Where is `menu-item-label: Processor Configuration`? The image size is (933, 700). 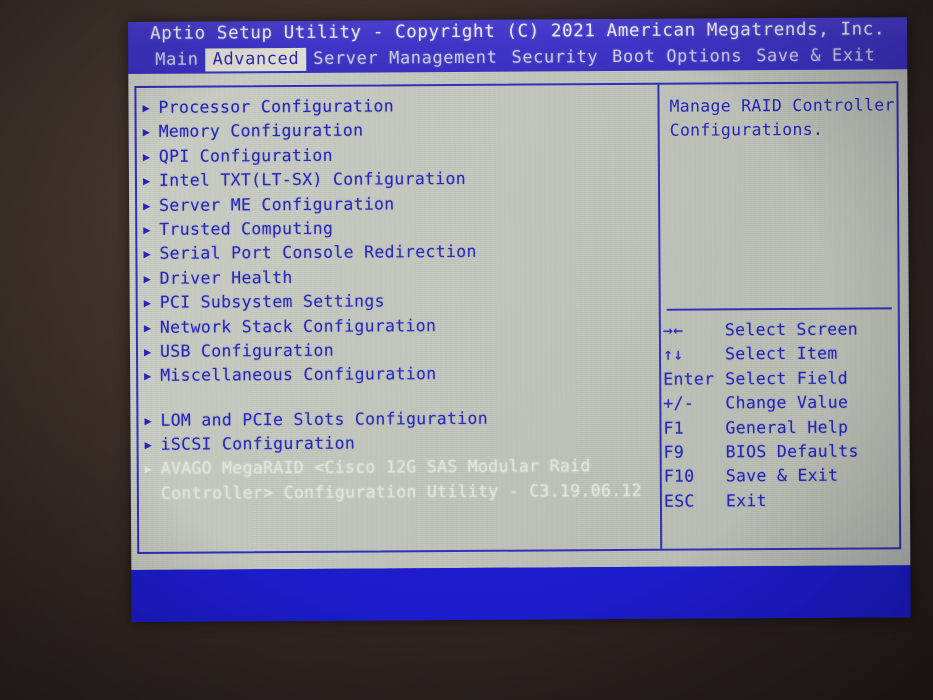
menu-item-label: Processor Configuration is located at coordinates (276, 106).